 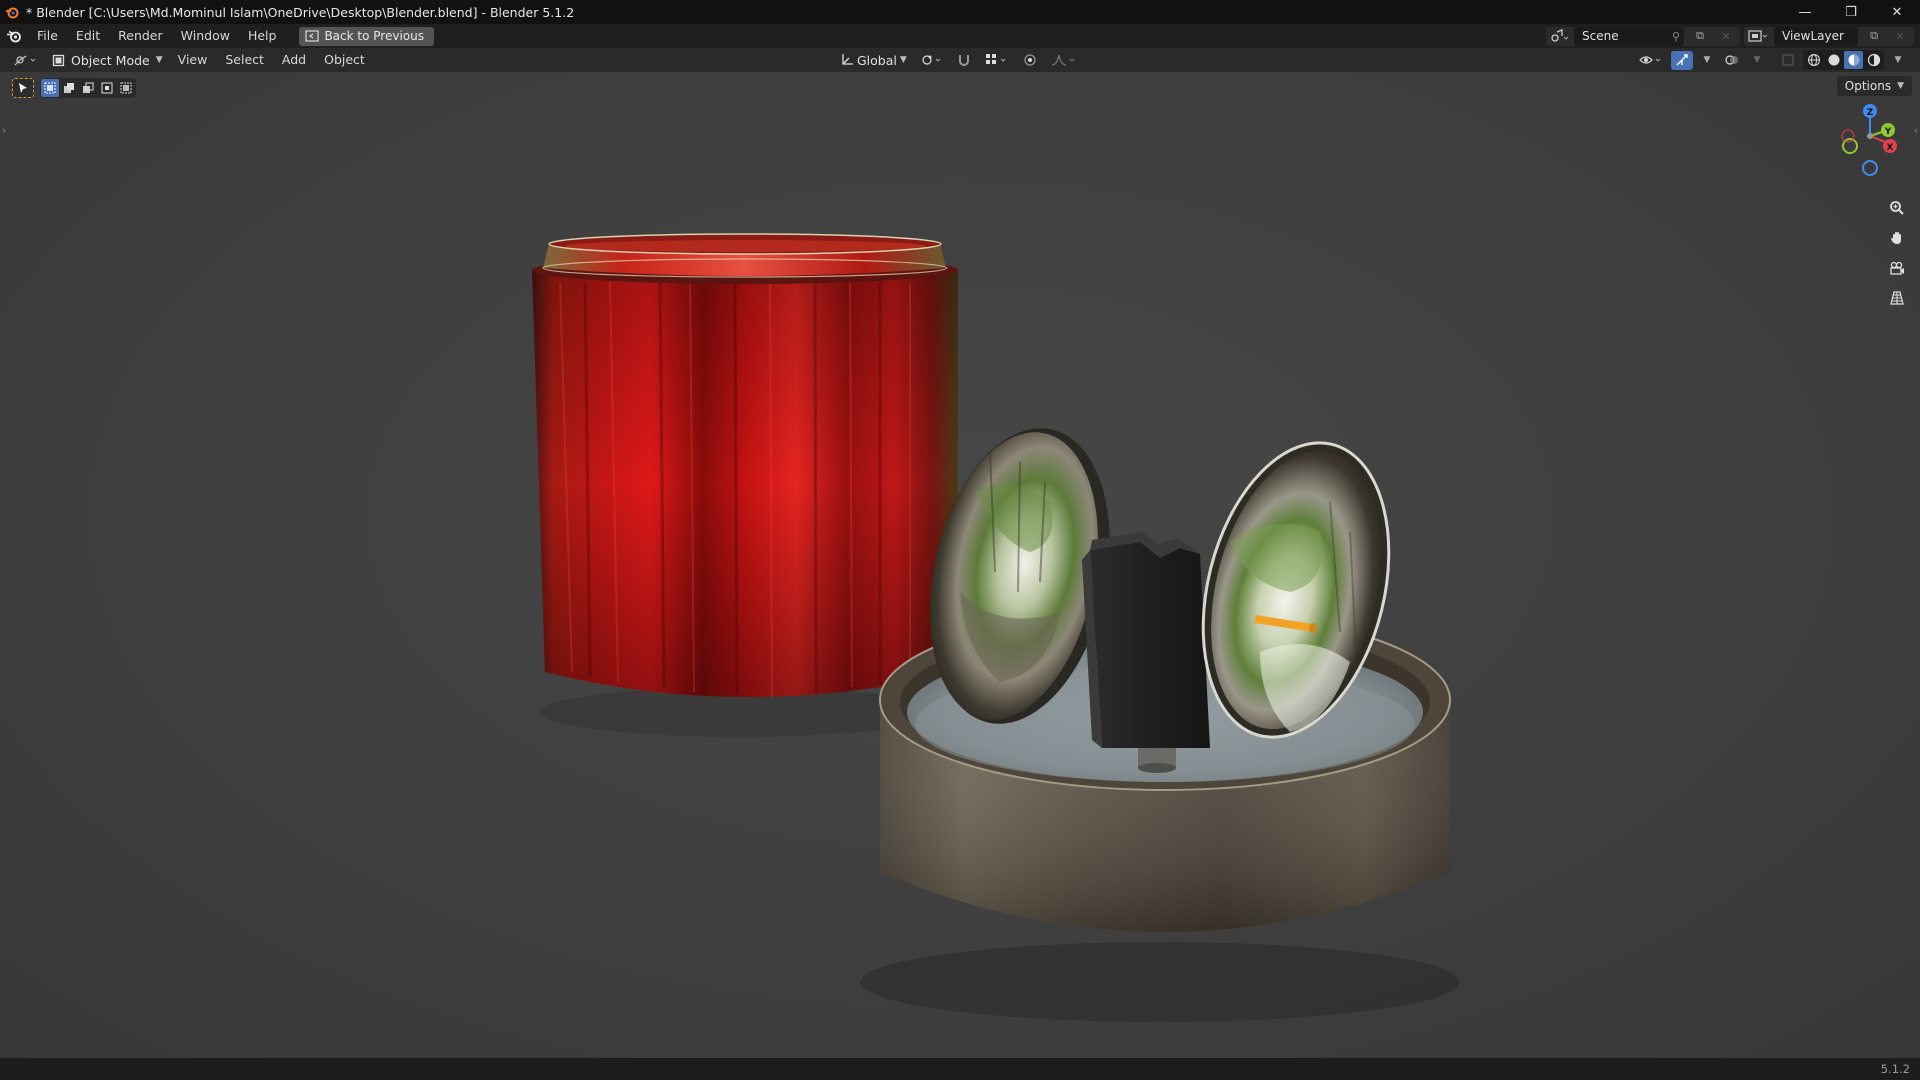 I want to click on material-preview-shading-button, so click(x=1853, y=60).